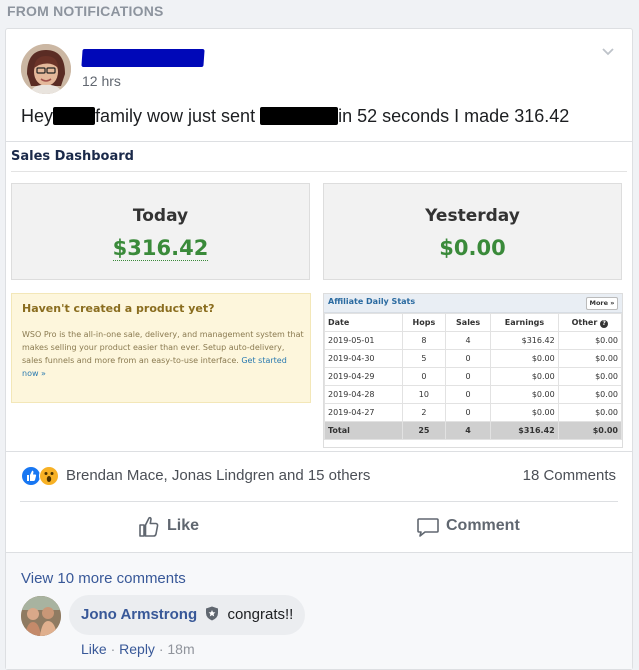 This screenshot has width=639, height=670. Describe the element at coordinates (423, 430) in the screenshot. I see `cell-total-hops: 25` at that location.